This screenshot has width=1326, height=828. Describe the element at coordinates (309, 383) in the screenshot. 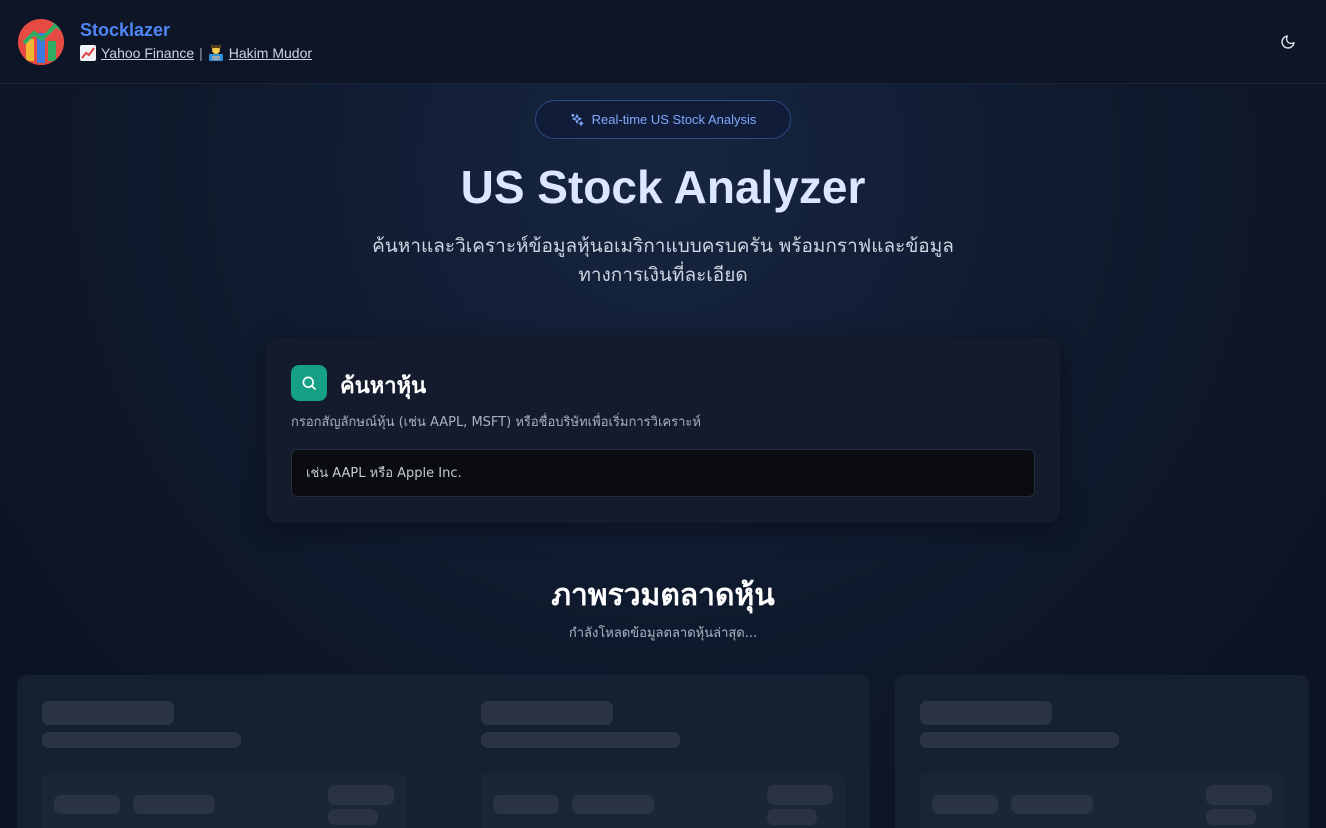

I see `search-icon` at that location.